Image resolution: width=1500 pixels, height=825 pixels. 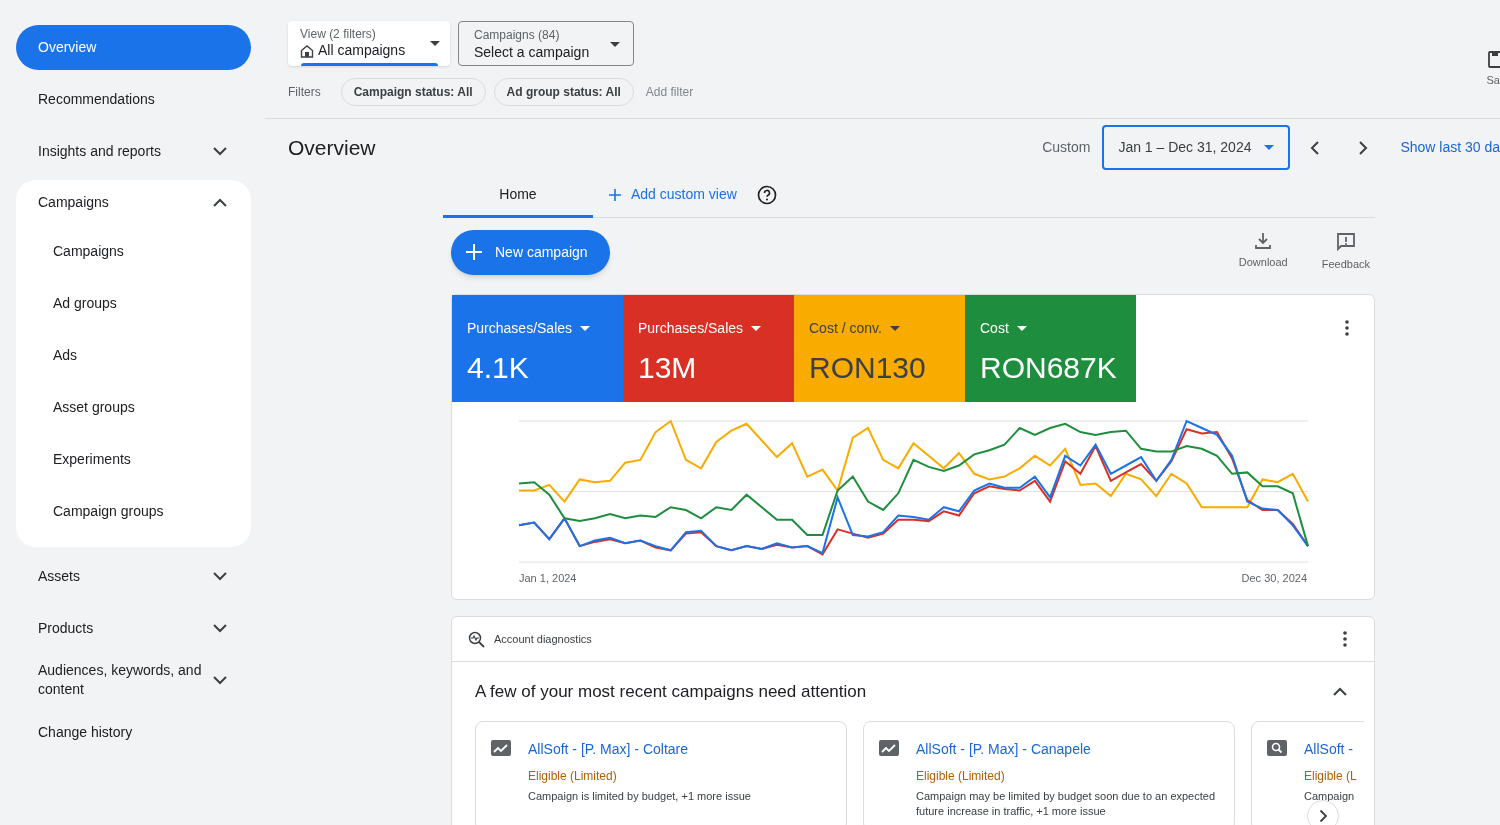 I want to click on status-text: Eligible (L, so click(x=1330, y=776).